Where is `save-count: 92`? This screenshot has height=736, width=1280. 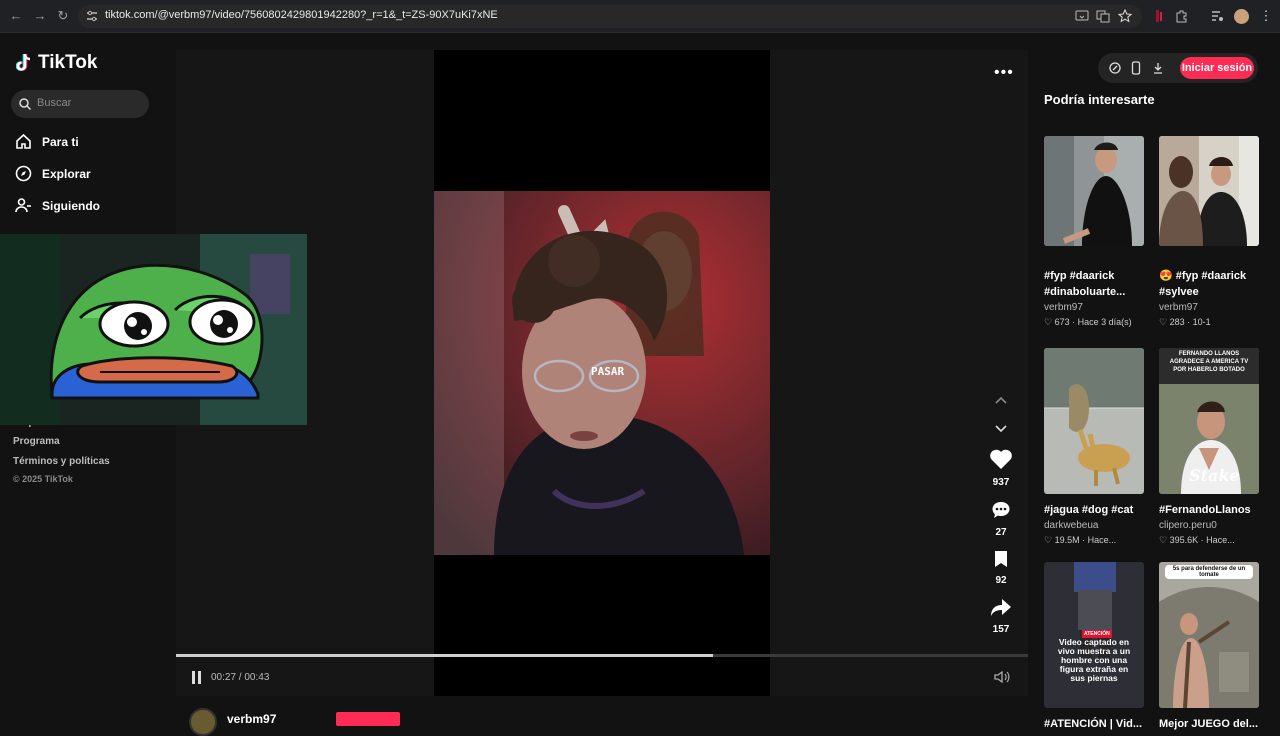
save-count: 92 is located at coordinates (1001, 580).